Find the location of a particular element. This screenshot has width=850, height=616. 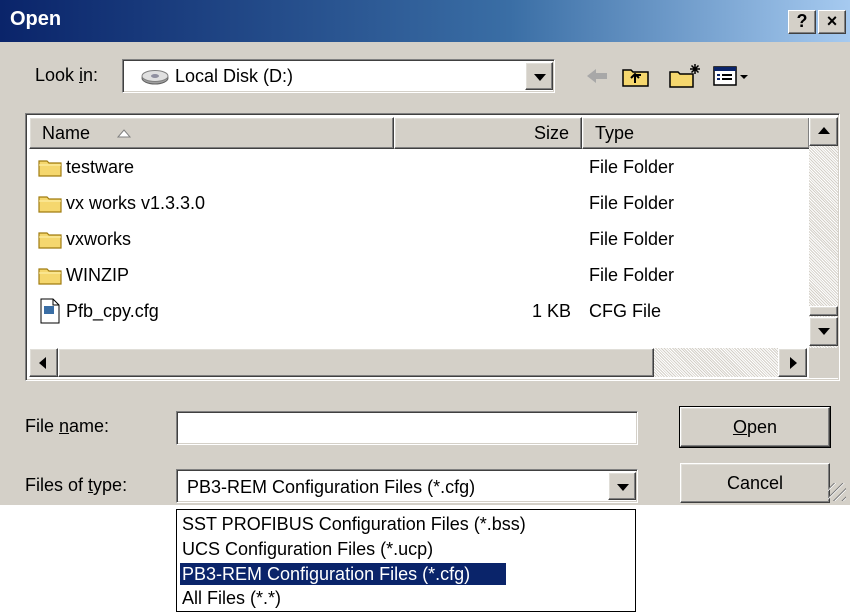

files-of-type-combobox: PB3-REM Configuration Files (*.cfg) is located at coordinates (407, 486).